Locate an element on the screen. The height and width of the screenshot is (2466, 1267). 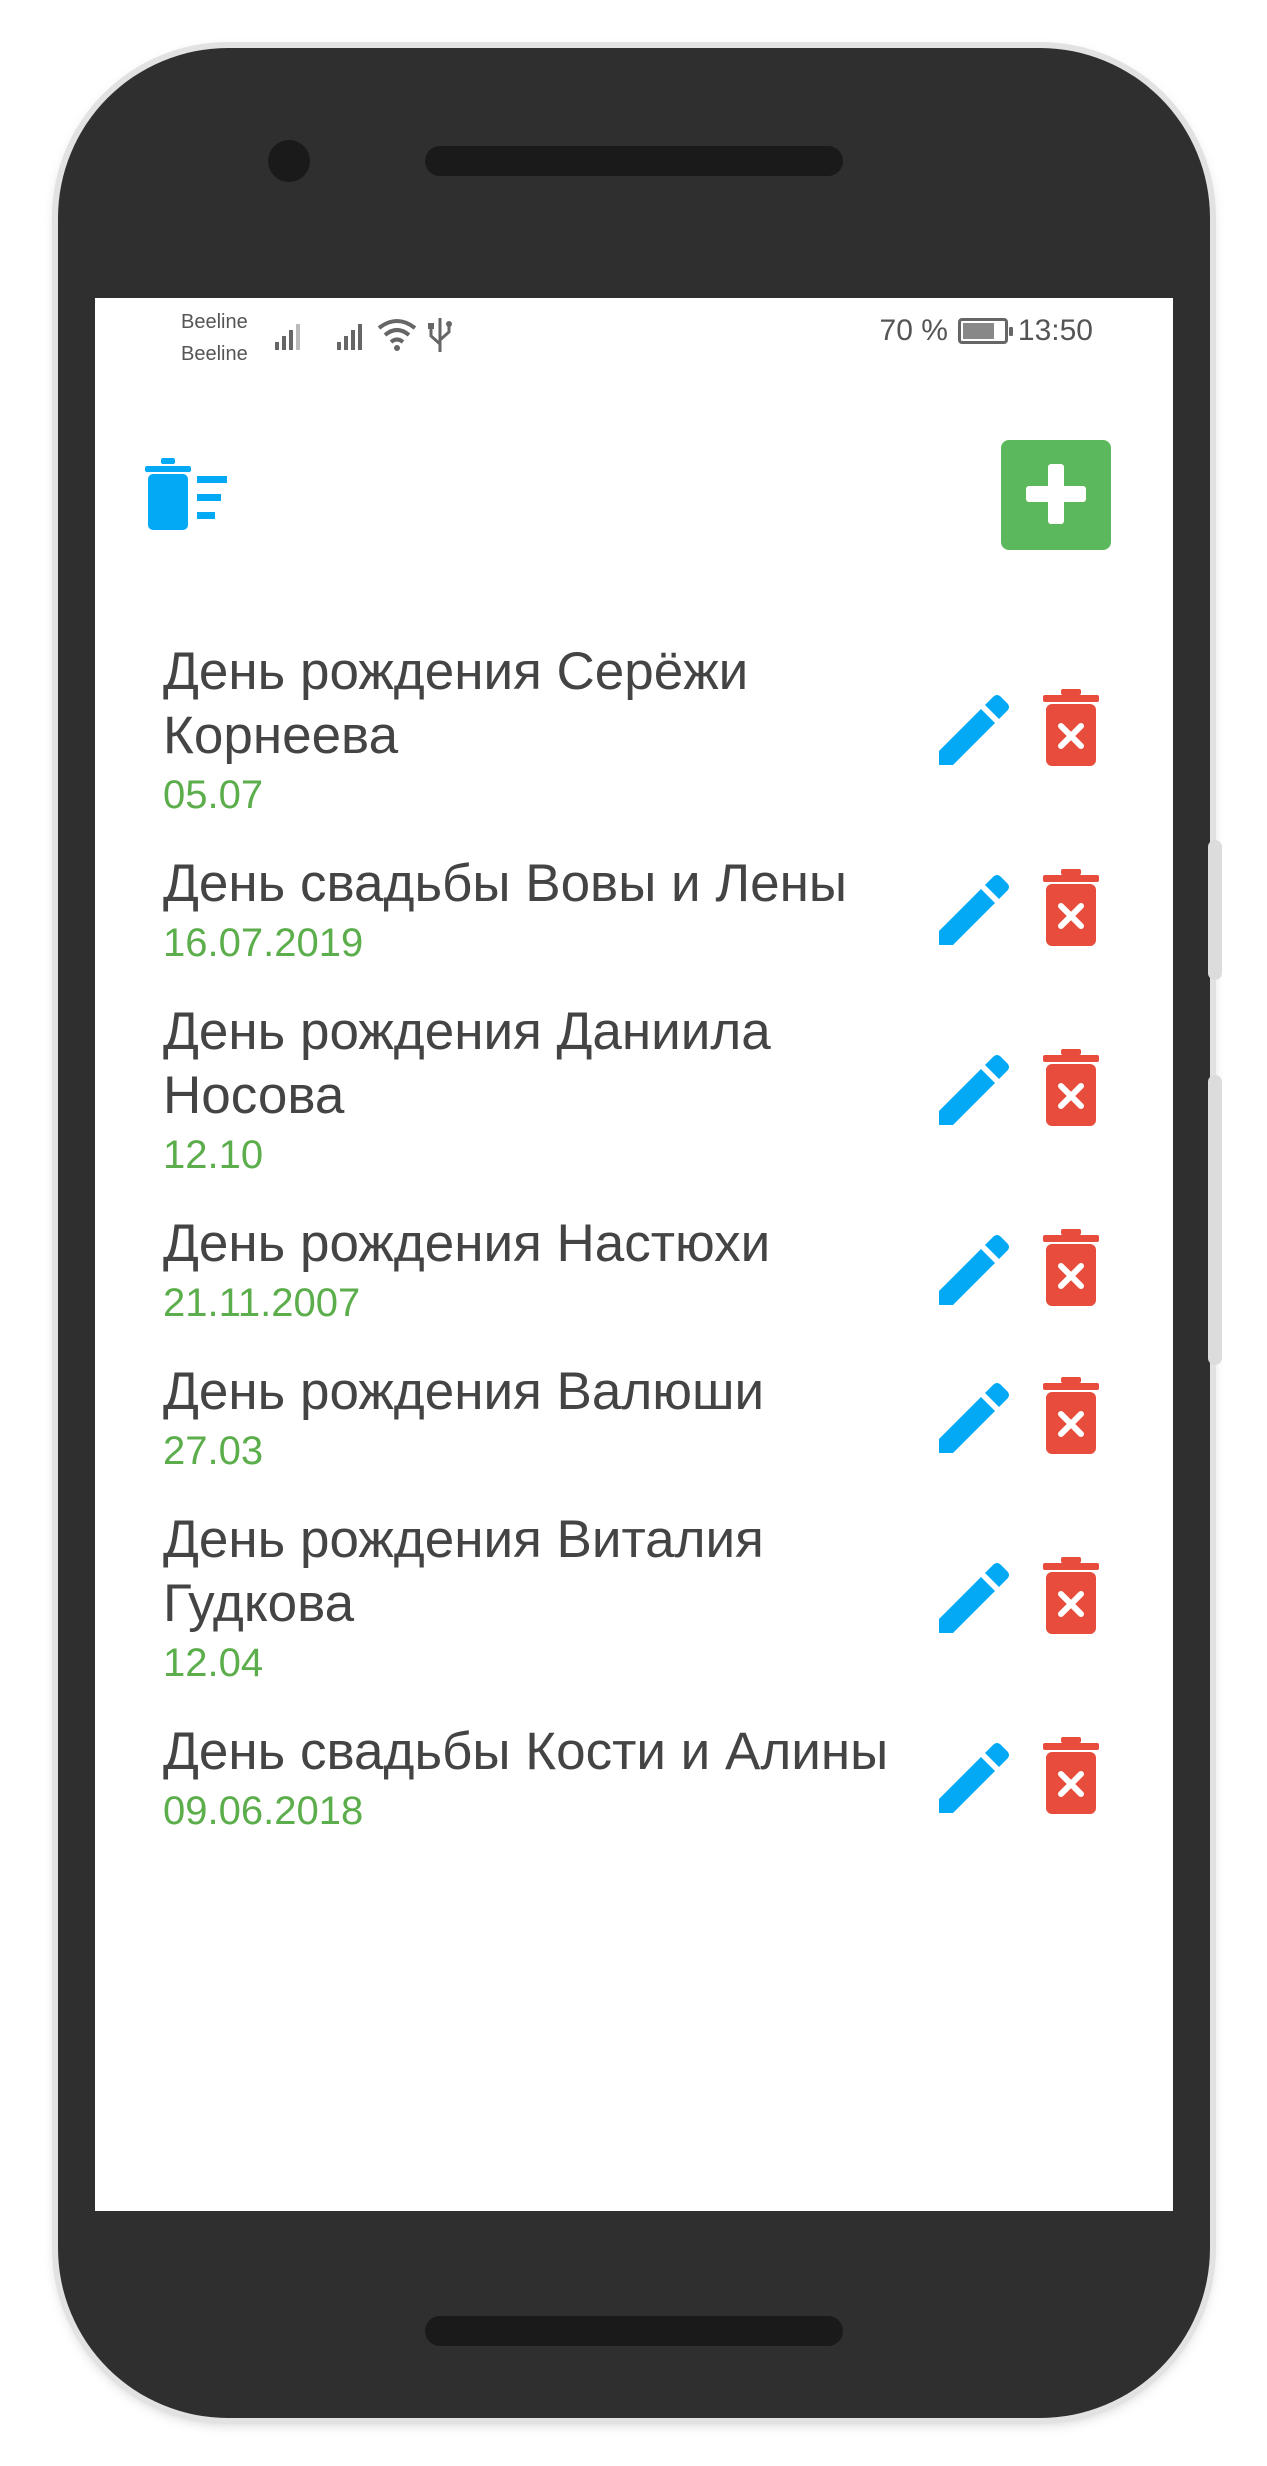
event-item: День рождения Валюши 27.03 is located at coordinates (633, 1434).